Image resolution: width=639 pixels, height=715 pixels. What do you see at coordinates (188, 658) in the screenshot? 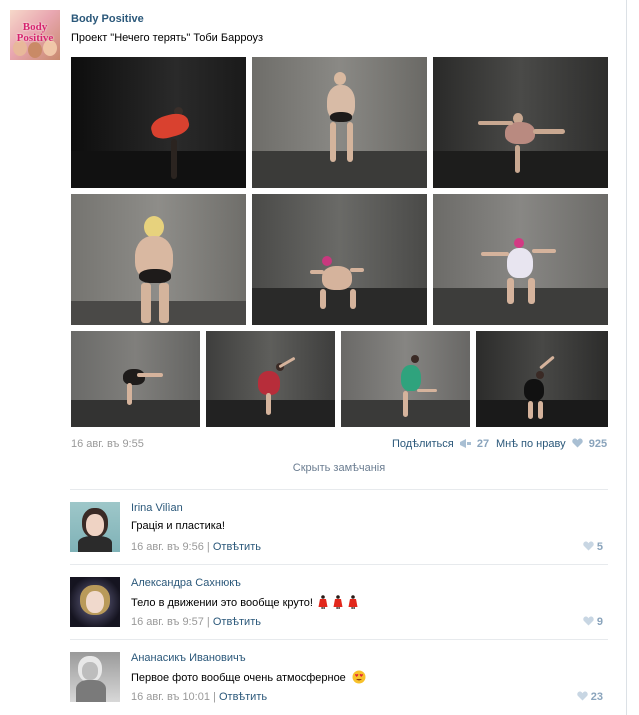
I see `commenter-name: Ананасикъ Ивановичъ` at bounding box center [188, 658].